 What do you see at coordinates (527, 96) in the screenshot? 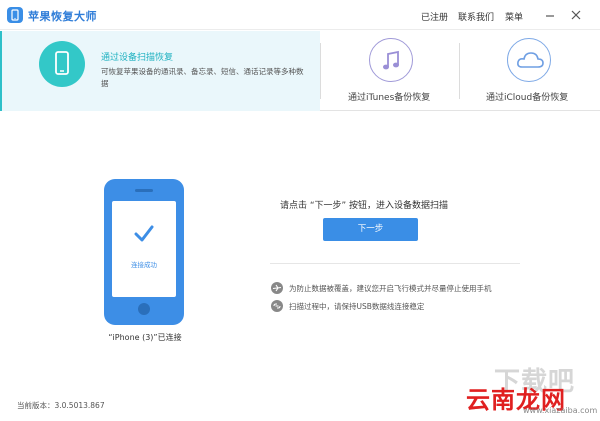
I see `mode-icloud-label: 通过iCloud备份恢复` at bounding box center [527, 96].